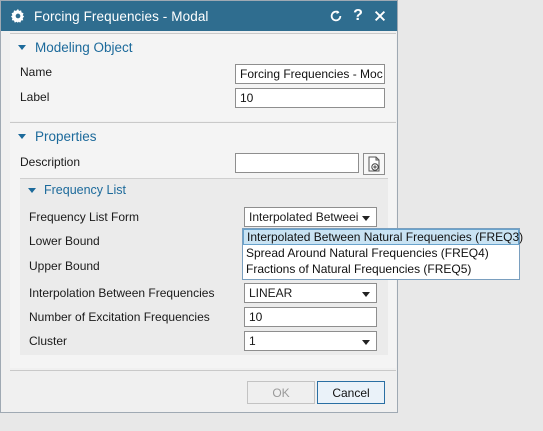  What do you see at coordinates (310, 317) in the screenshot?
I see `num-excitation-field: 10` at bounding box center [310, 317].